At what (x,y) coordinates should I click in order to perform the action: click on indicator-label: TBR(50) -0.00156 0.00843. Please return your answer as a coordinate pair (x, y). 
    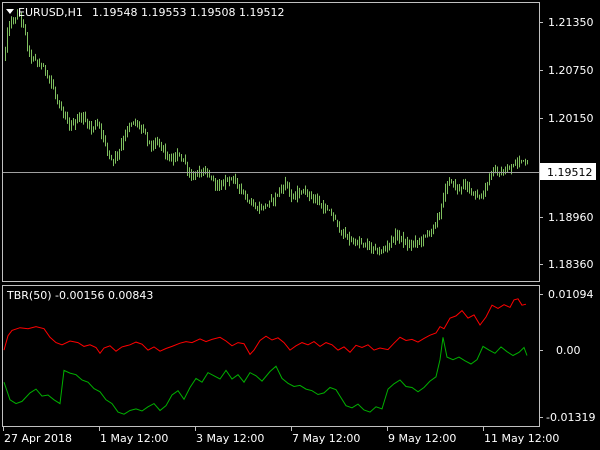
    Looking at the image, I should click on (79, 295).